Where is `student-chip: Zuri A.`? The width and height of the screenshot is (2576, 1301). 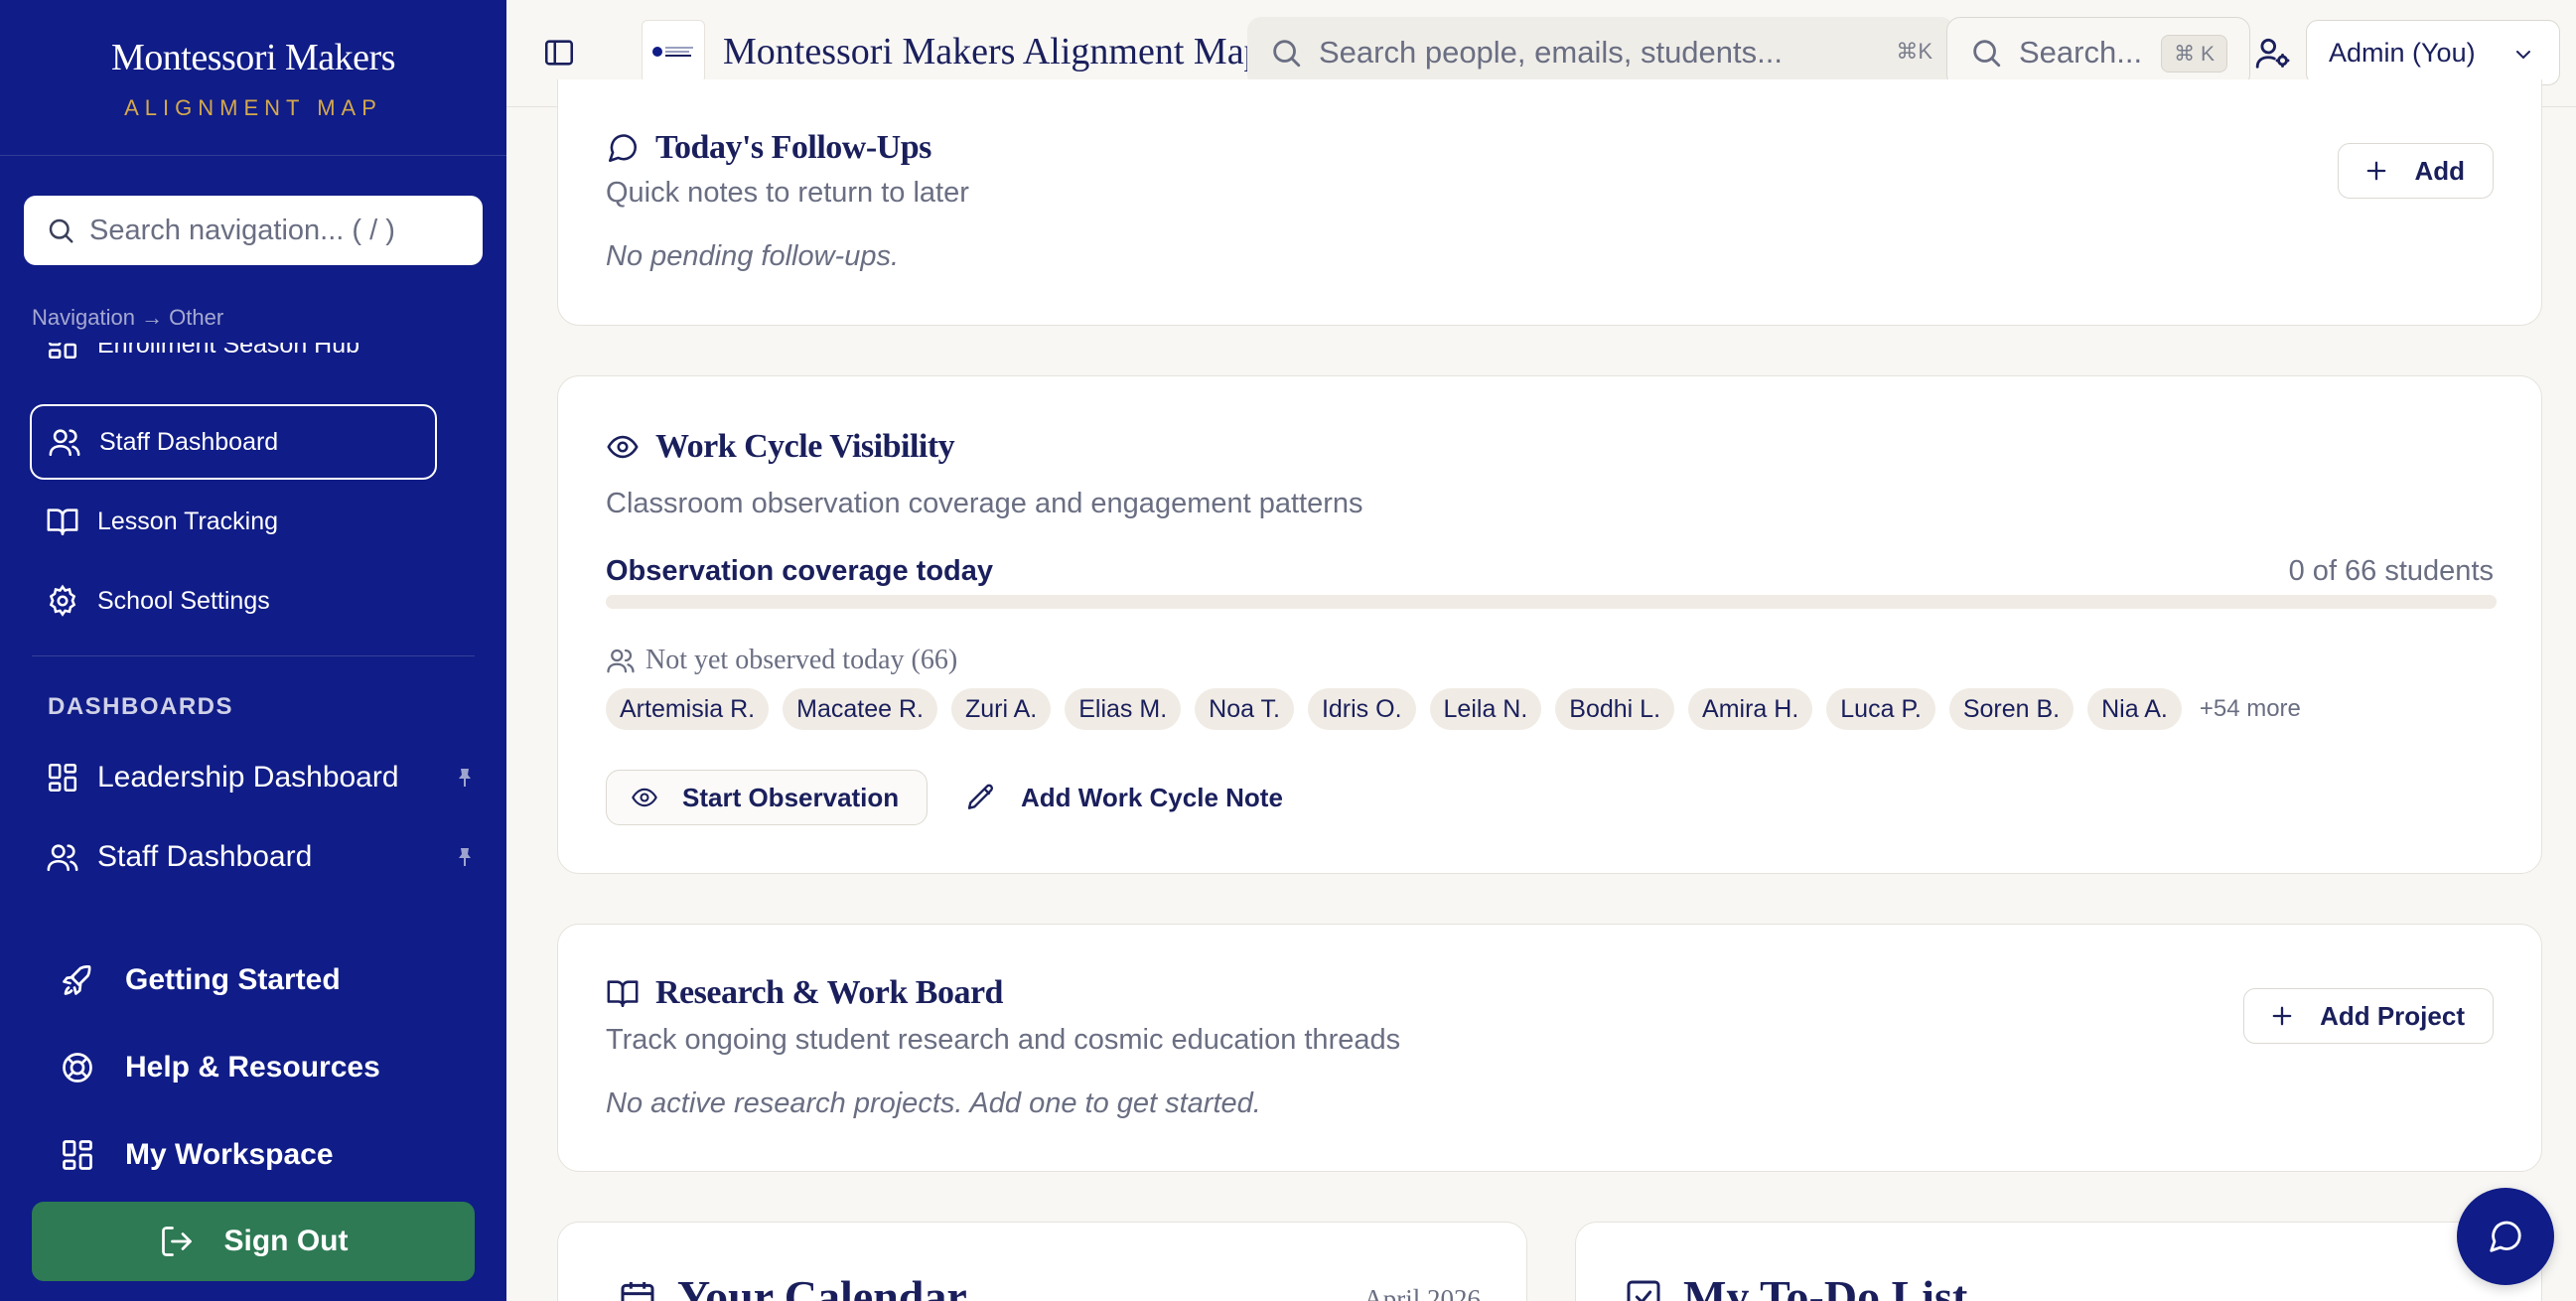
student-chip: Zuri A. is located at coordinates (1001, 709).